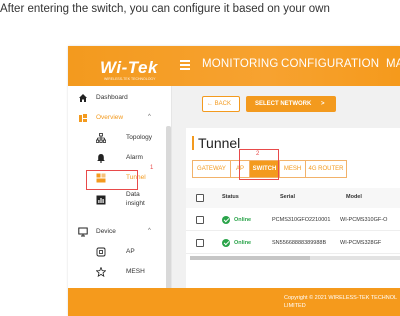 Image resolution: width=400 pixels, height=316 pixels. What do you see at coordinates (101, 200) in the screenshot?
I see `chart-icon` at bounding box center [101, 200].